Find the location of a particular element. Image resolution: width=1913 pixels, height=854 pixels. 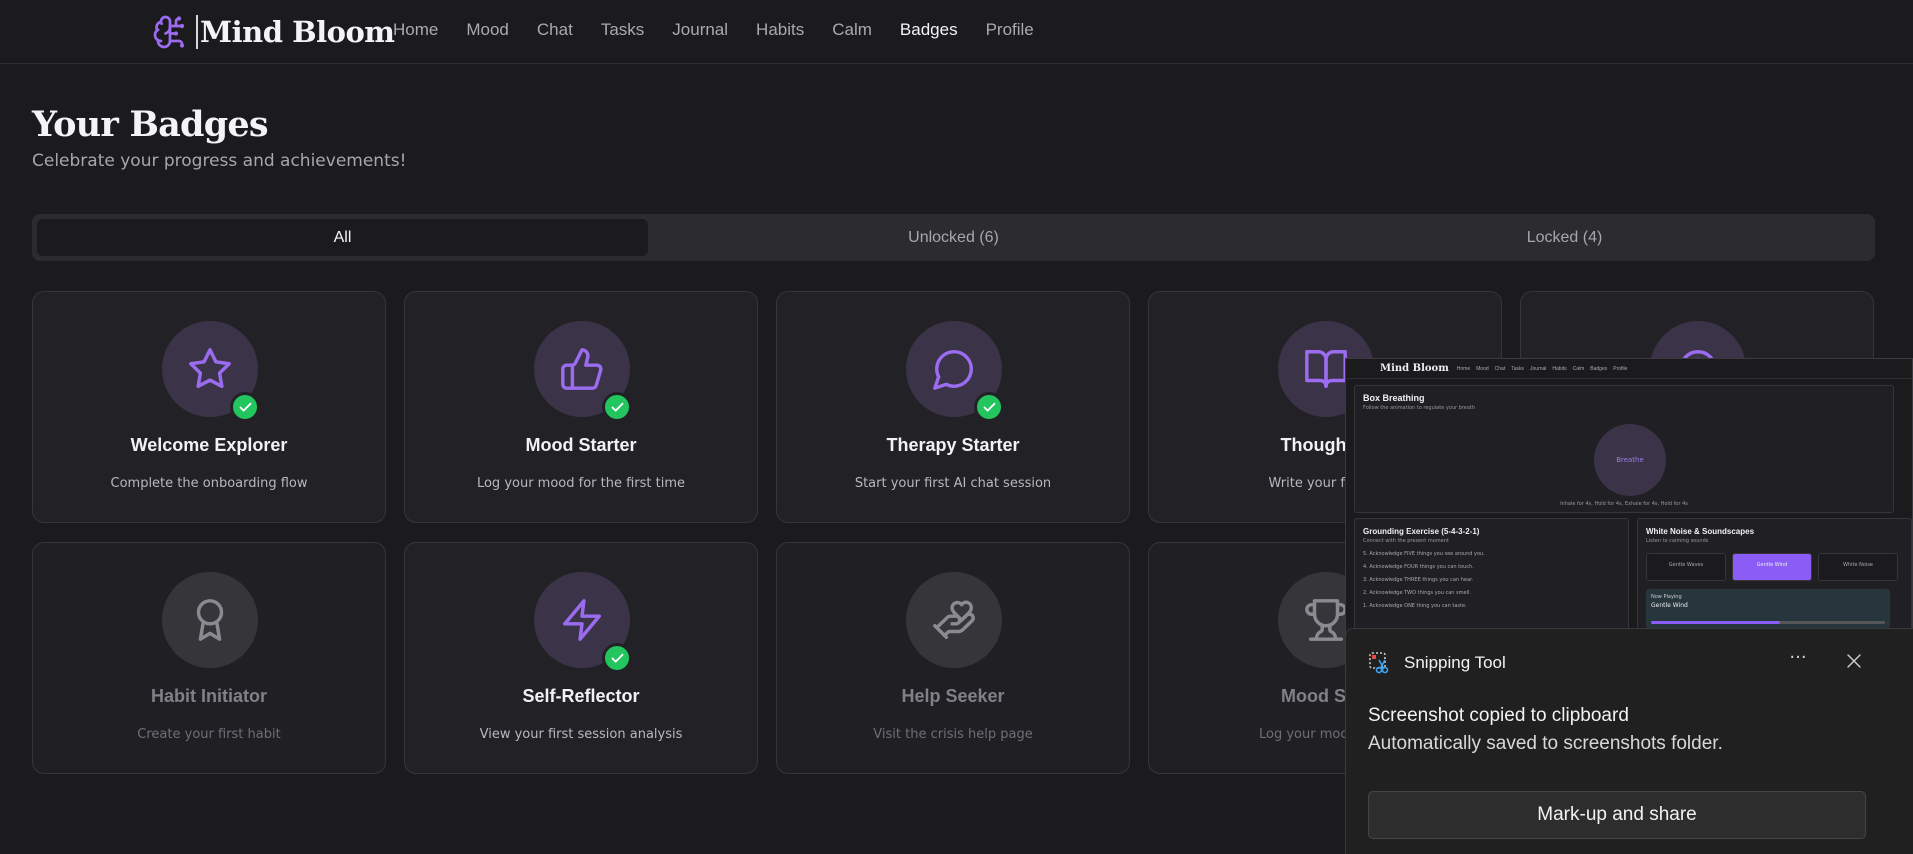

tab-unlocked: Unlocked (6) is located at coordinates (953, 237).